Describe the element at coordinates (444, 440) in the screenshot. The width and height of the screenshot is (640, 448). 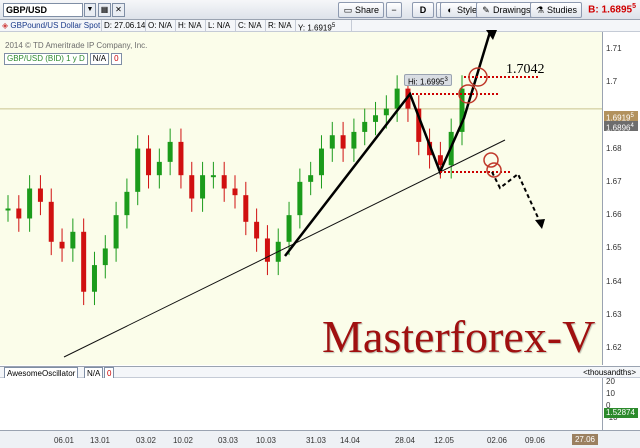
I see `time-tick-label: 12.05` at that location.